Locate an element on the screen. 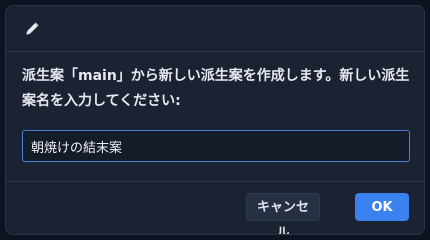 This screenshot has height=240, width=430. variant-name-input is located at coordinates (216, 146).